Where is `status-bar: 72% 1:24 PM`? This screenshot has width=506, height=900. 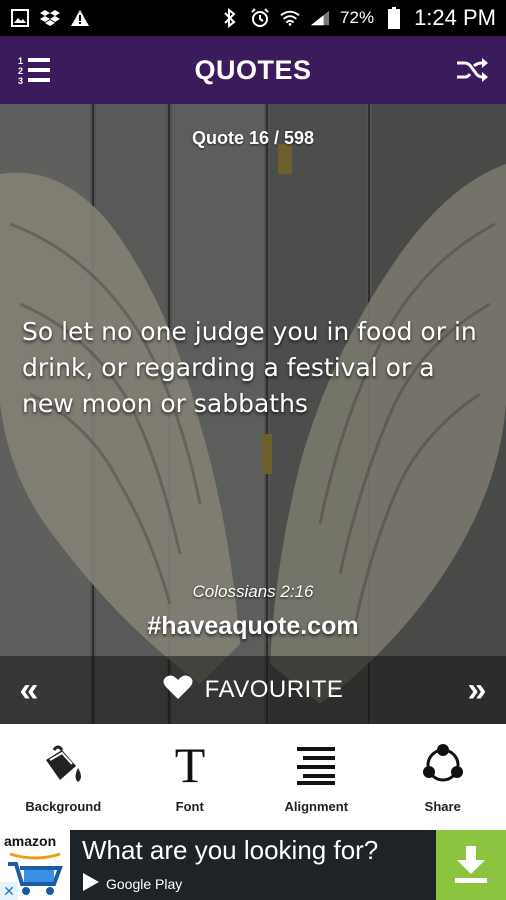
status-bar: 72% 1:24 PM is located at coordinates (253, 18).